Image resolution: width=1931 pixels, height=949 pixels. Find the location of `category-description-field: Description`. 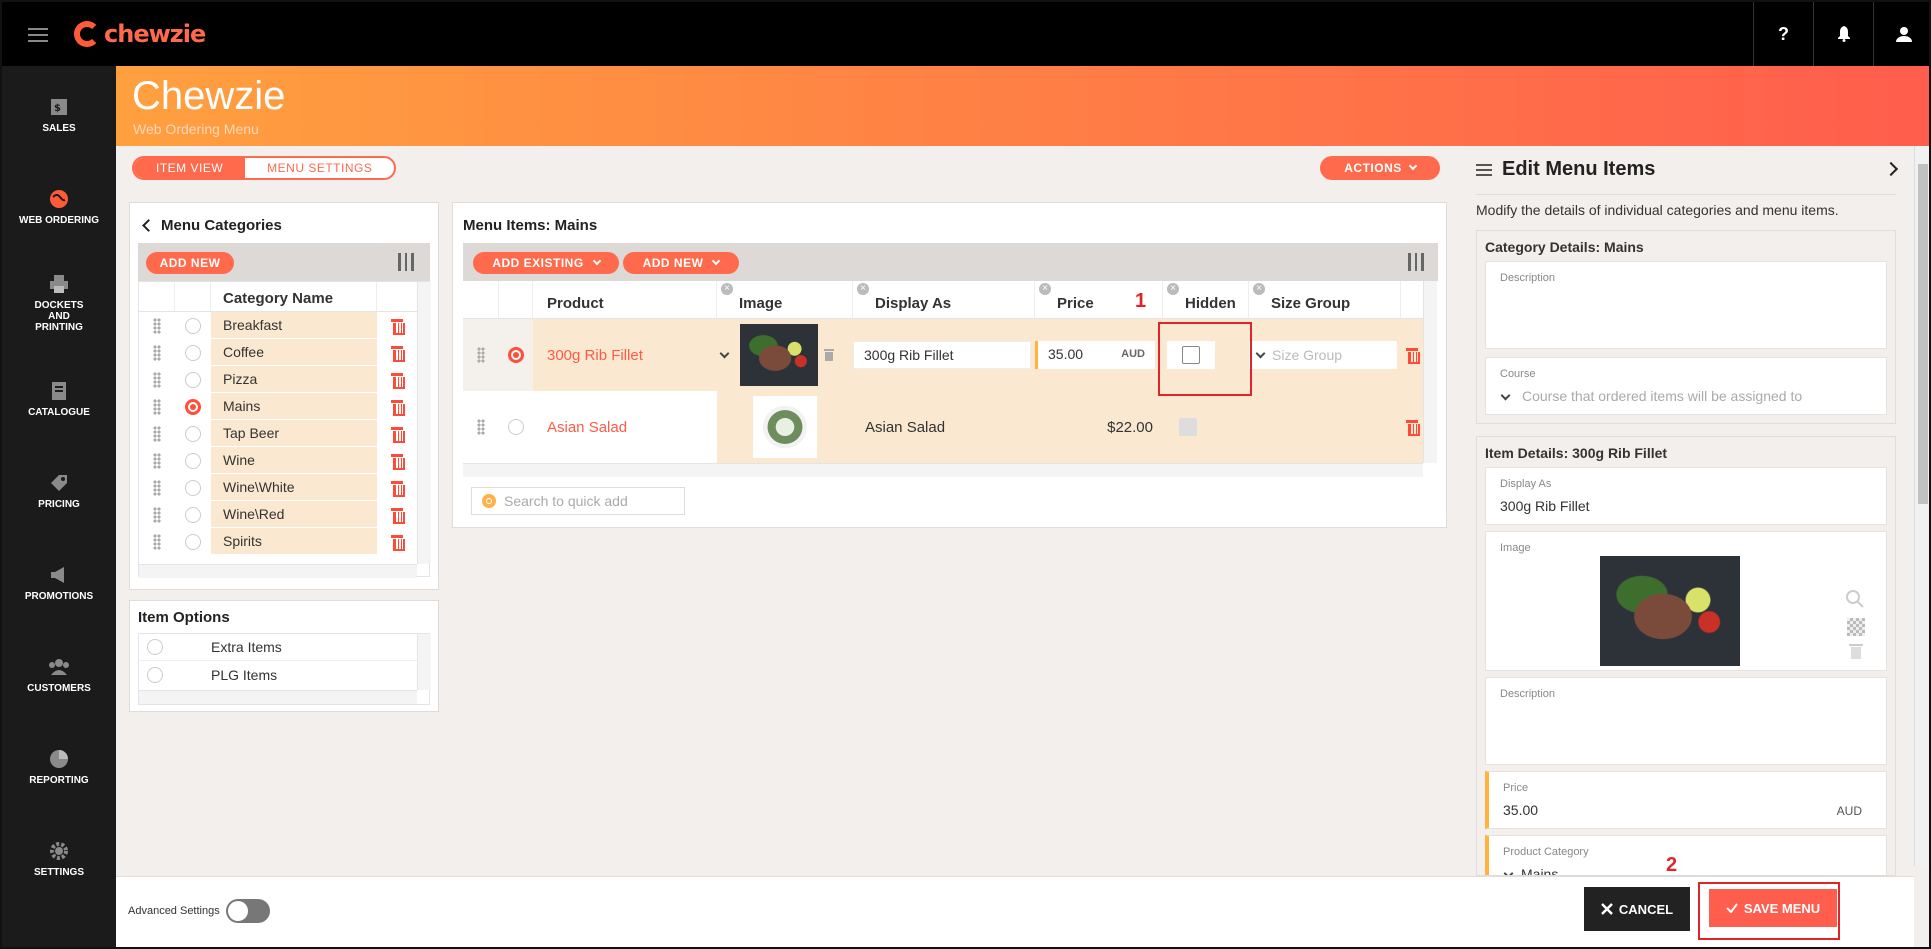

category-description-field: Description is located at coordinates (1686, 305).